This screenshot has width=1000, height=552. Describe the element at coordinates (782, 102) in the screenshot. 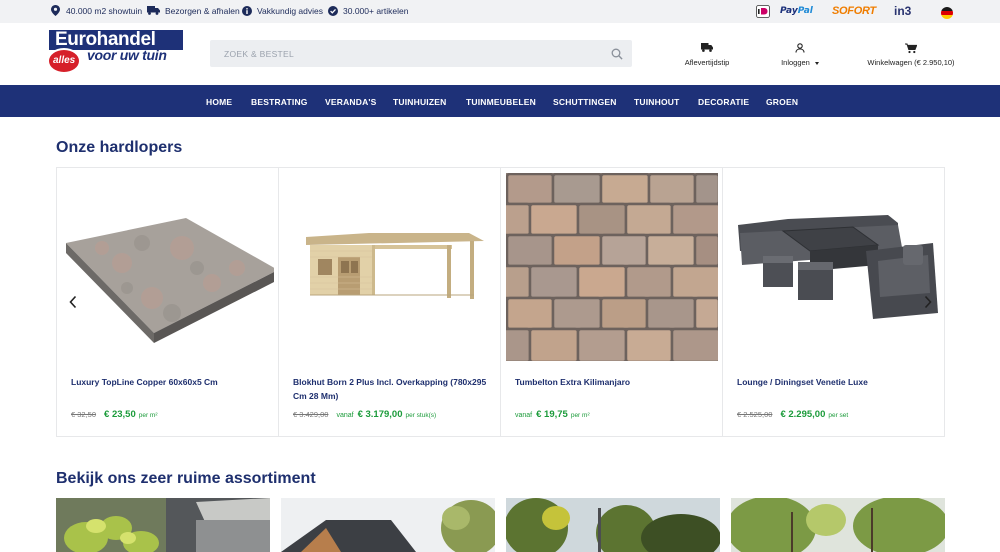

I see `nav-item-groen: GROEN` at that location.